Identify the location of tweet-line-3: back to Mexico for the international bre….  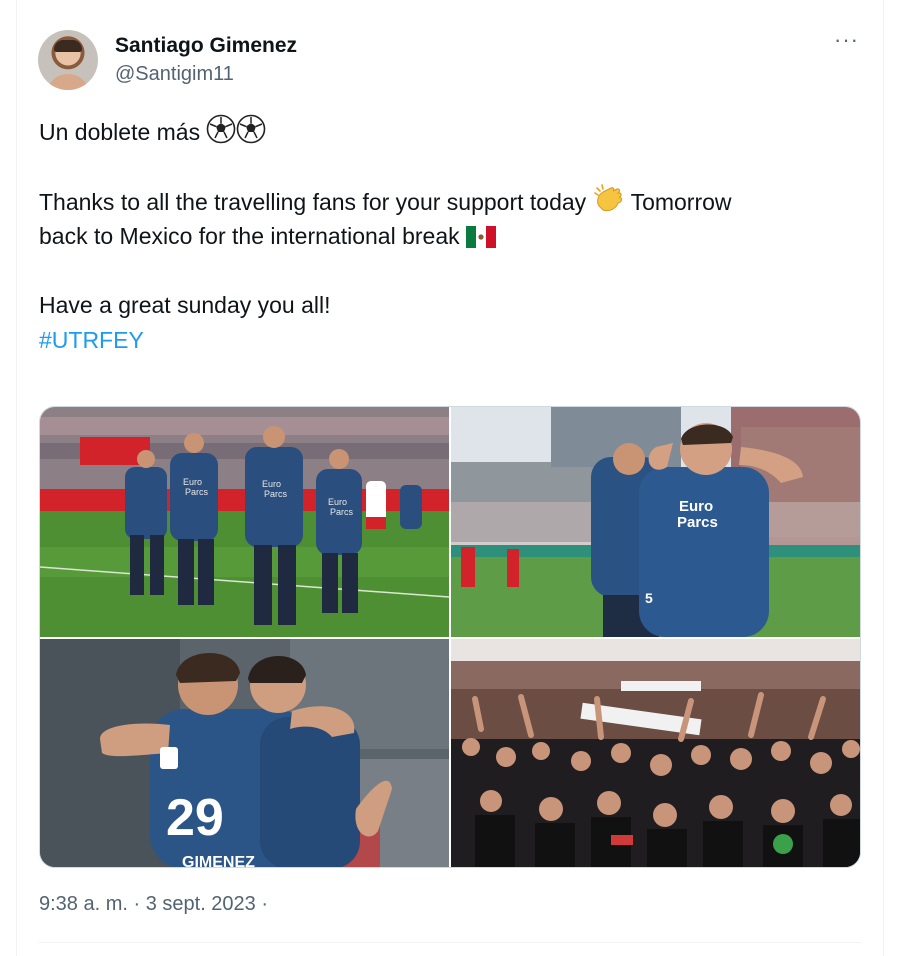
(434, 238).